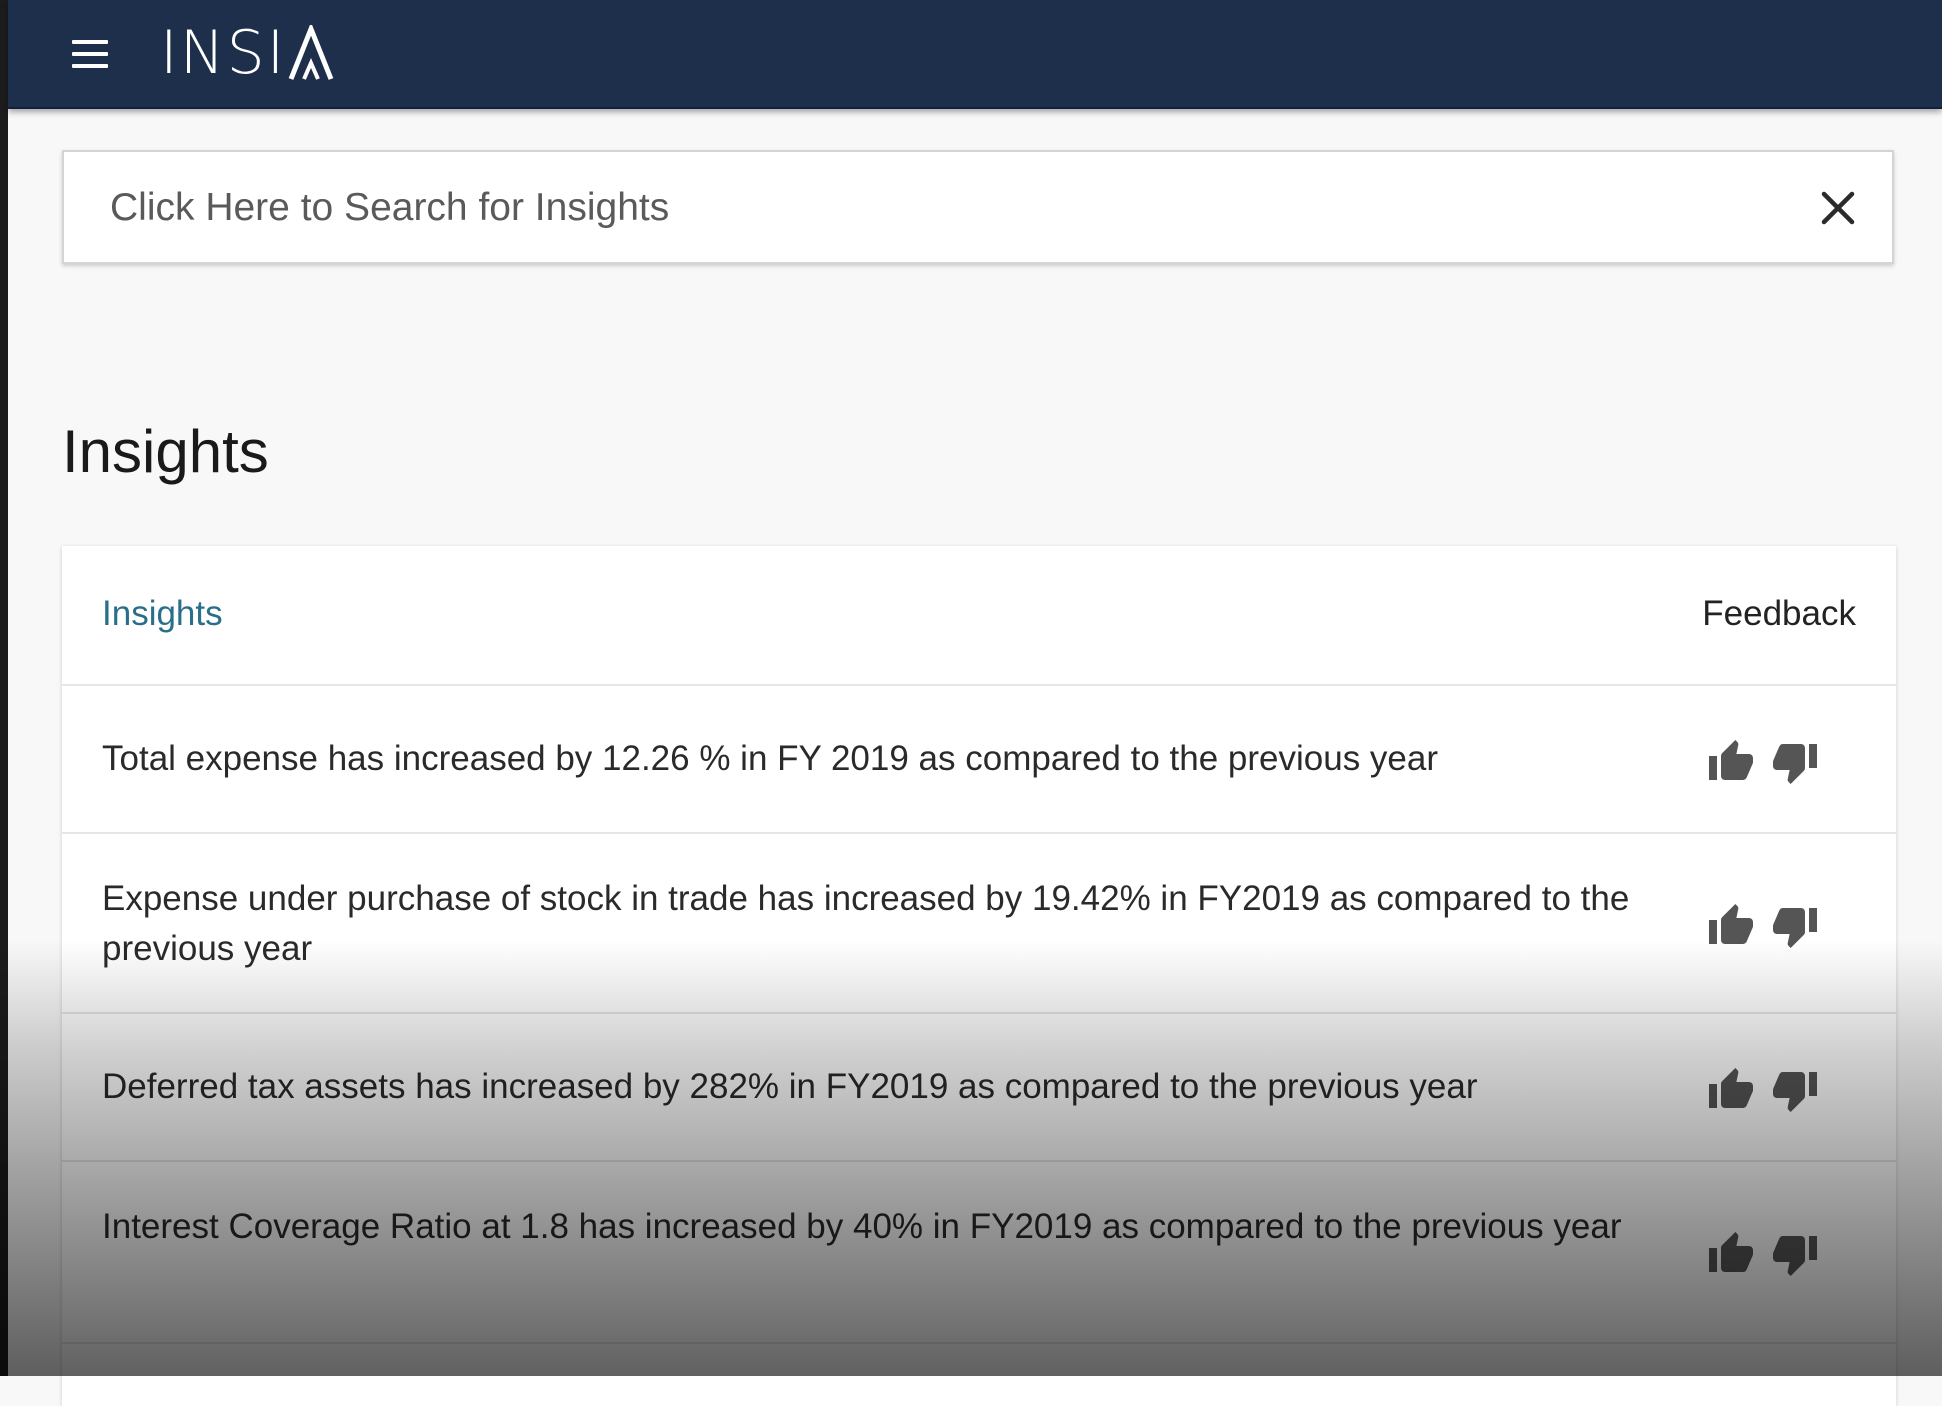 The image size is (1942, 1406). I want to click on top-app-bar: INSI, so click(975, 54).